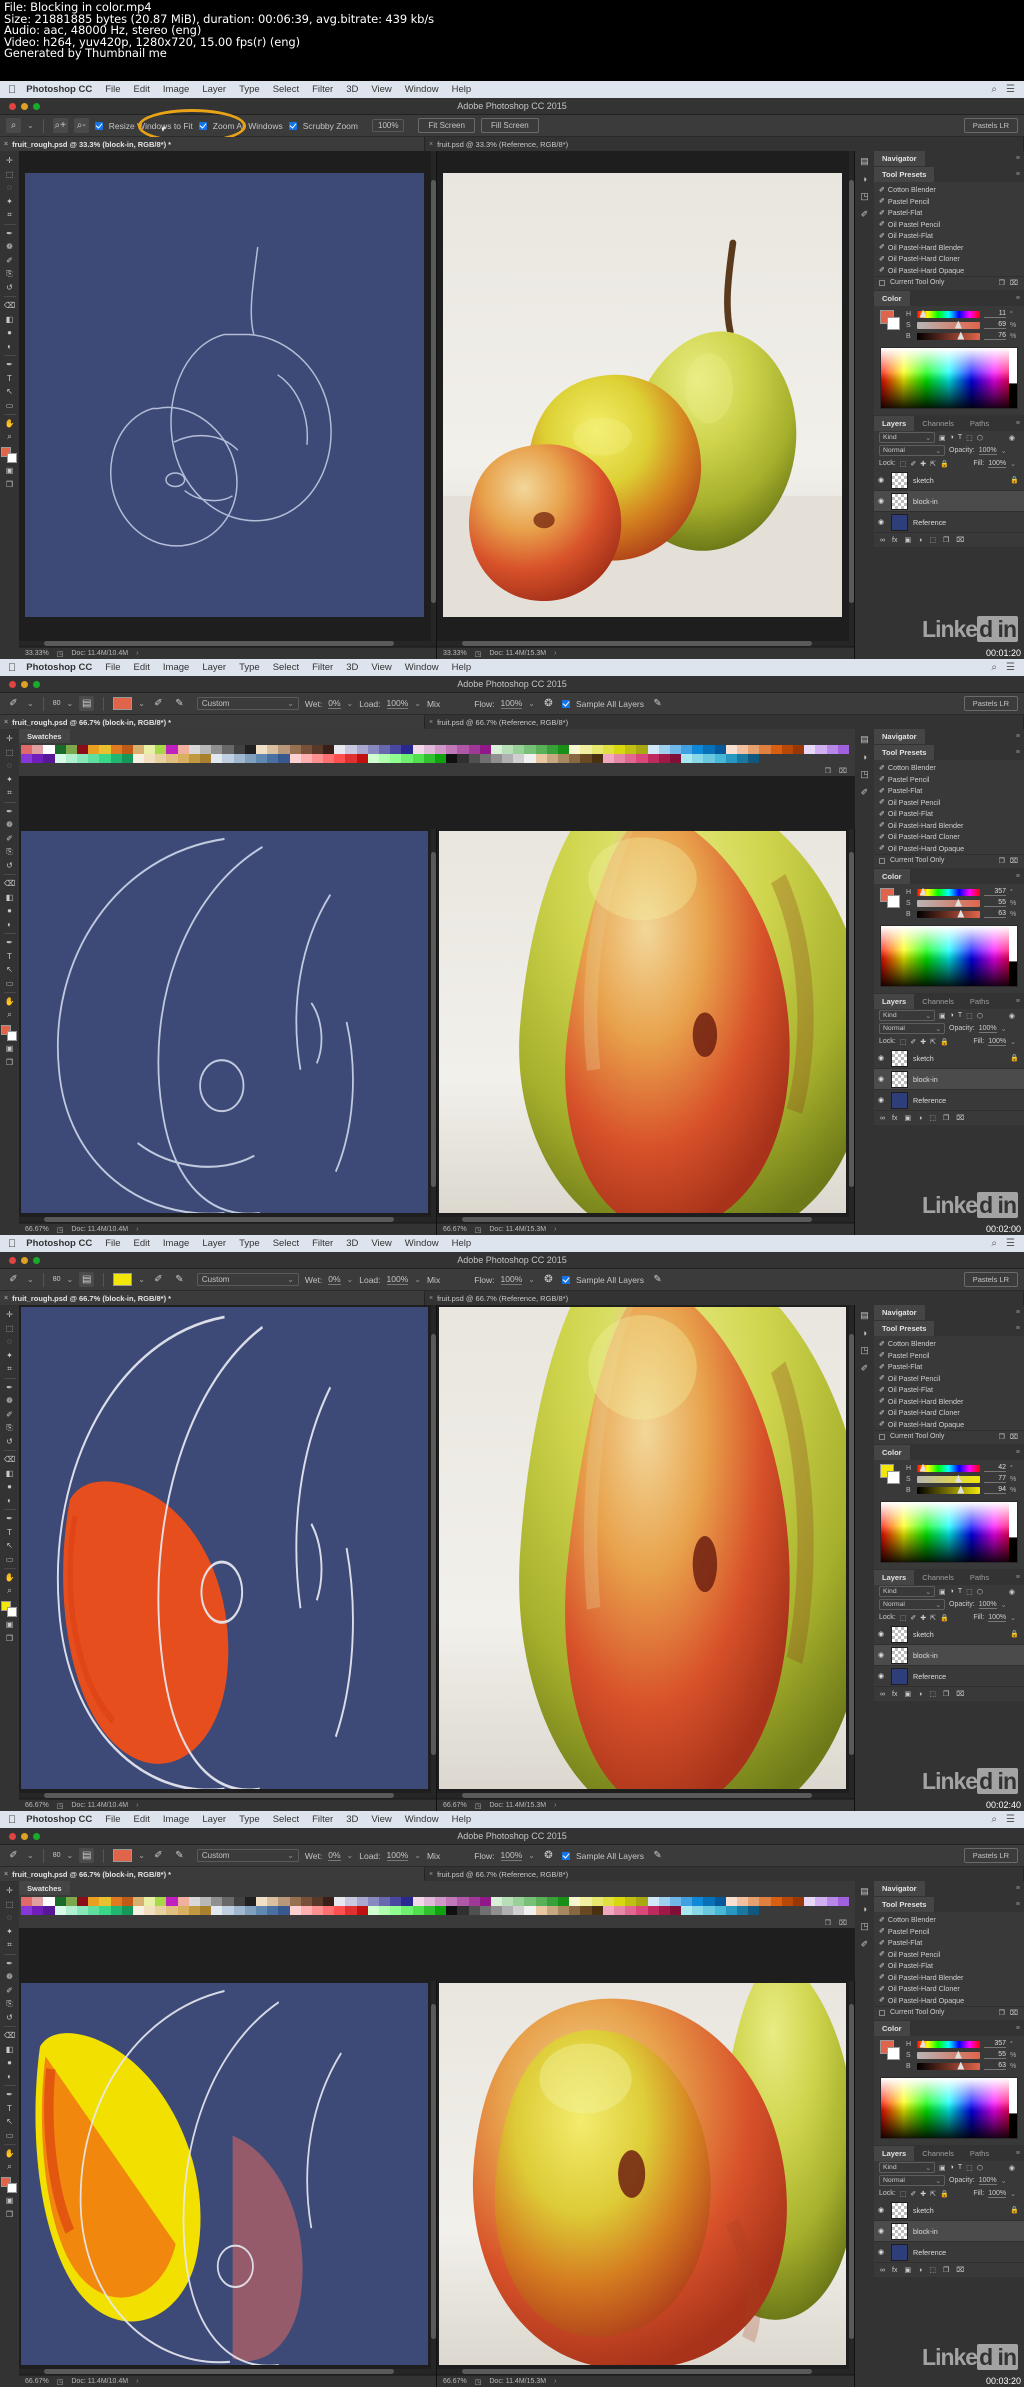 This screenshot has width=1024, height=2387. What do you see at coordinates (1014, 438) in the screenshot?
I see `filter-toggle-icon: ◉` at bounding box center [1014, 438].